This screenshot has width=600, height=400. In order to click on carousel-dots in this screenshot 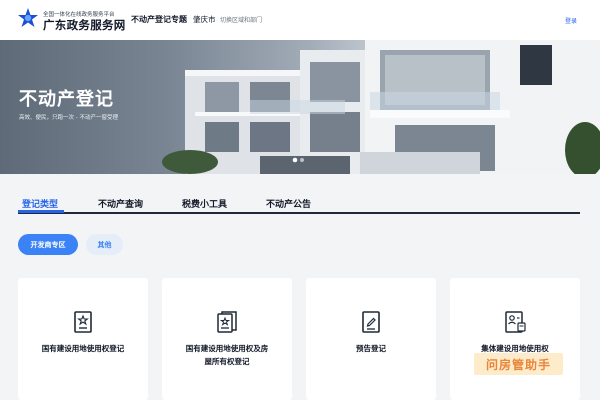, I will do `click(301, 160)`.